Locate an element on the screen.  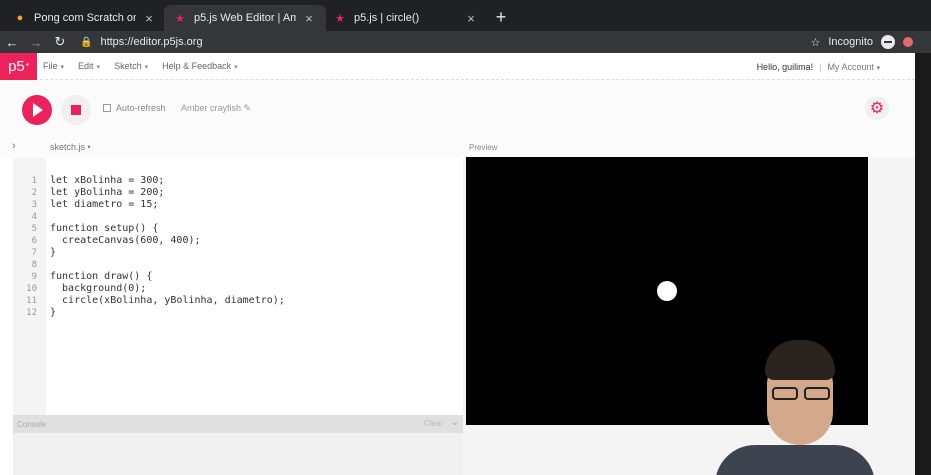
code-line: circle(xBolinha, yBolinha, diametro); is located at coordinates (167, 300).